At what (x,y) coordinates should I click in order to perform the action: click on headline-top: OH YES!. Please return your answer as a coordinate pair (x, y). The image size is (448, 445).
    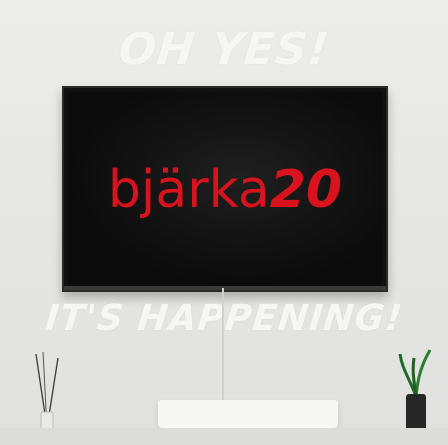
    Looking at the image, I should click on (224, 49).